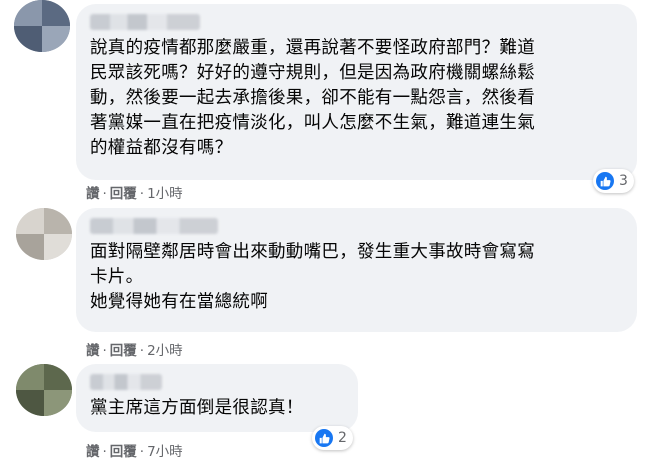  Describe the element at coordinates (165, 450) in the screenshot. I see `comment-timestamp: 7小時` at that location.